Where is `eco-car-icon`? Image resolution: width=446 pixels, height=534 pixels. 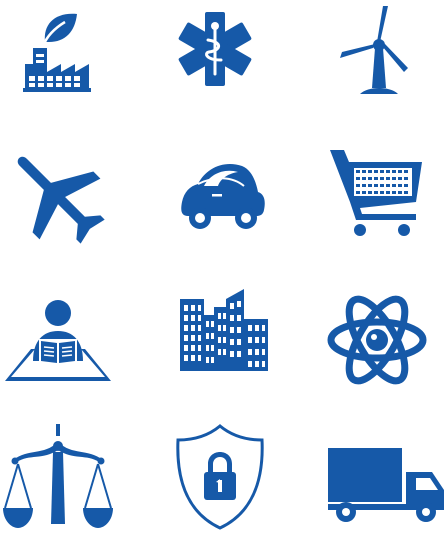 eco-car-icon is located at coordinates (223, 197).